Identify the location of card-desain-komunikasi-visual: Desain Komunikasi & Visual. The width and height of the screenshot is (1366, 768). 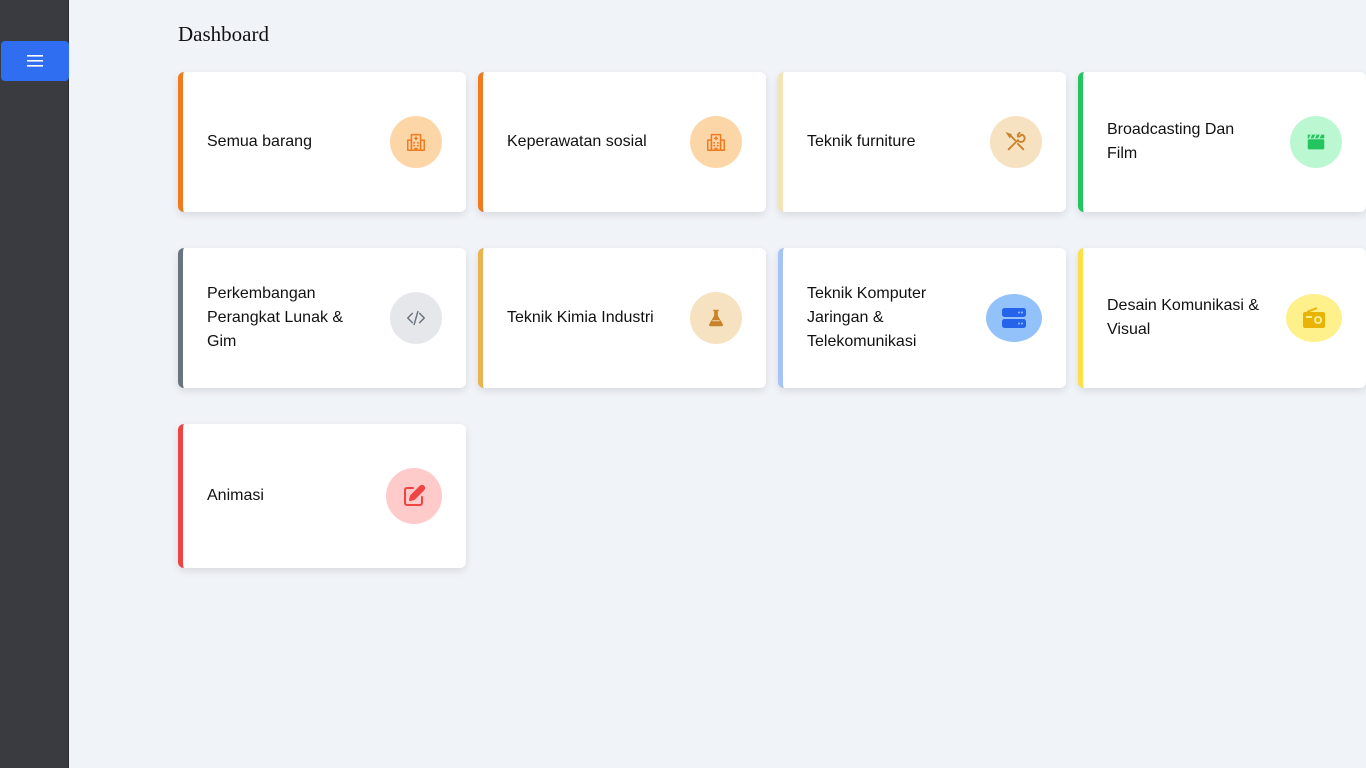
(1222, 318).